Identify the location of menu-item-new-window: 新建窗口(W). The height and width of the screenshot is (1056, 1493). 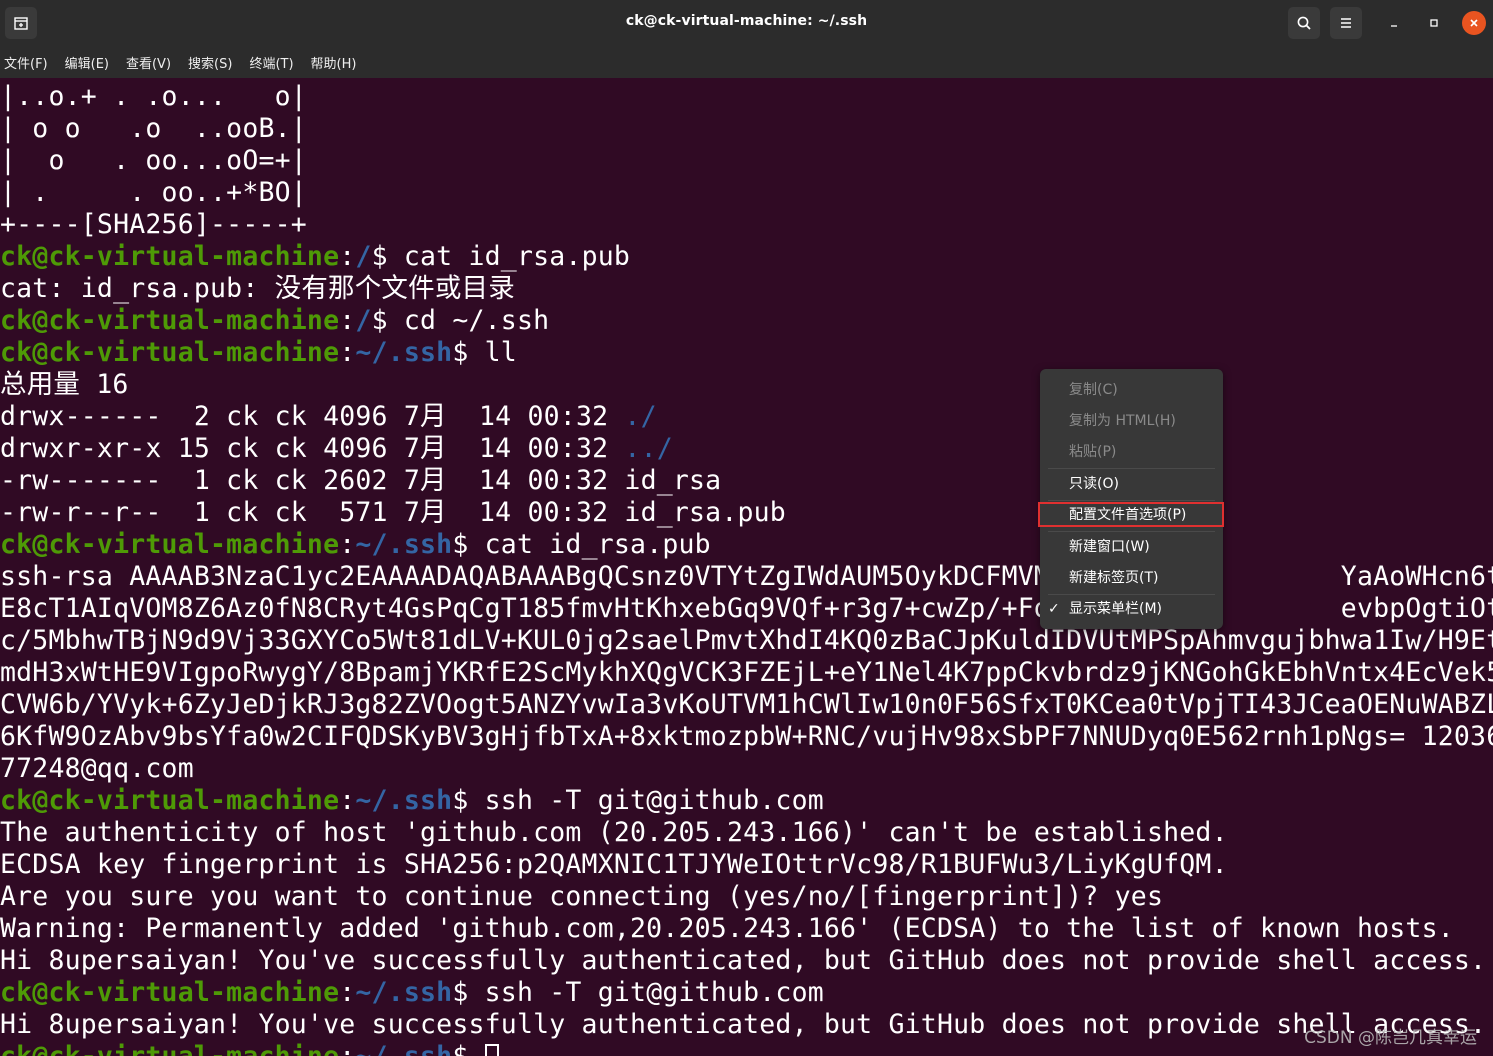
(1131, 547).